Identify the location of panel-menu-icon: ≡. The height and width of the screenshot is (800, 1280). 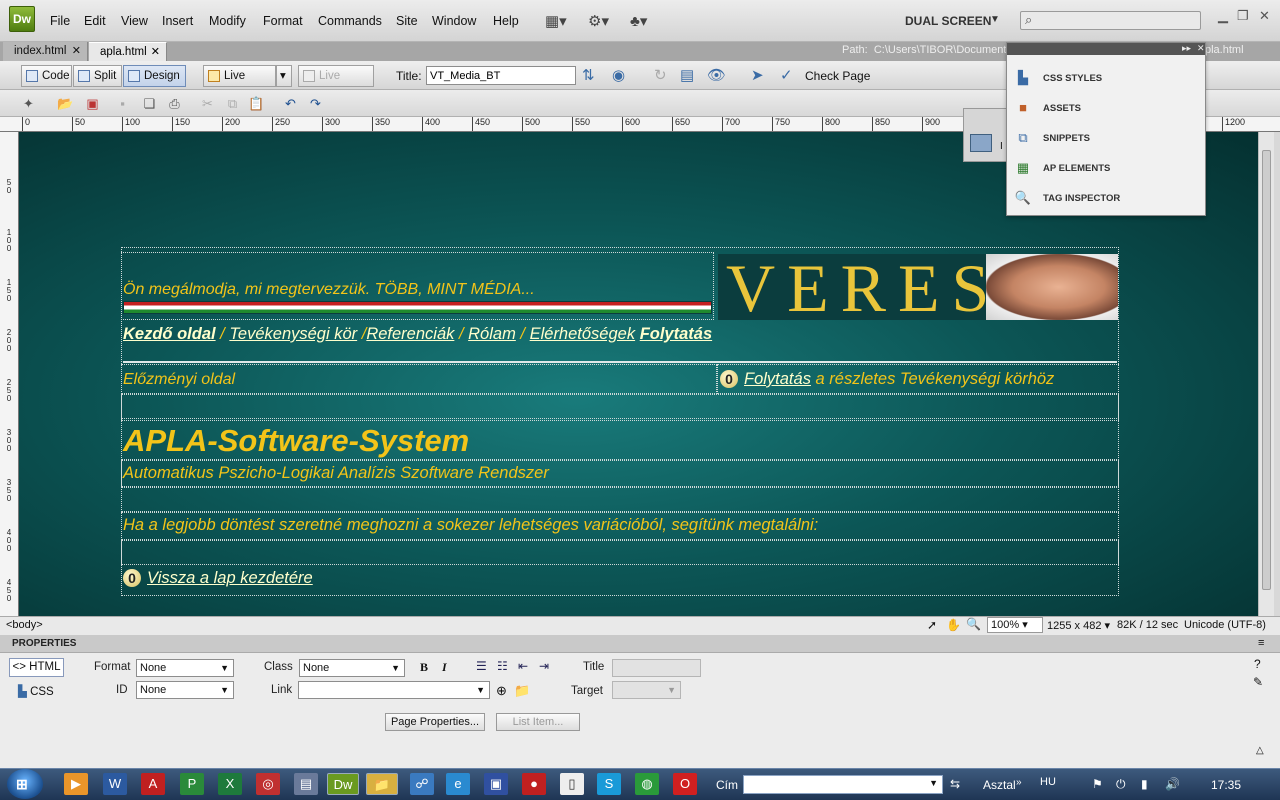
(1261, 643).